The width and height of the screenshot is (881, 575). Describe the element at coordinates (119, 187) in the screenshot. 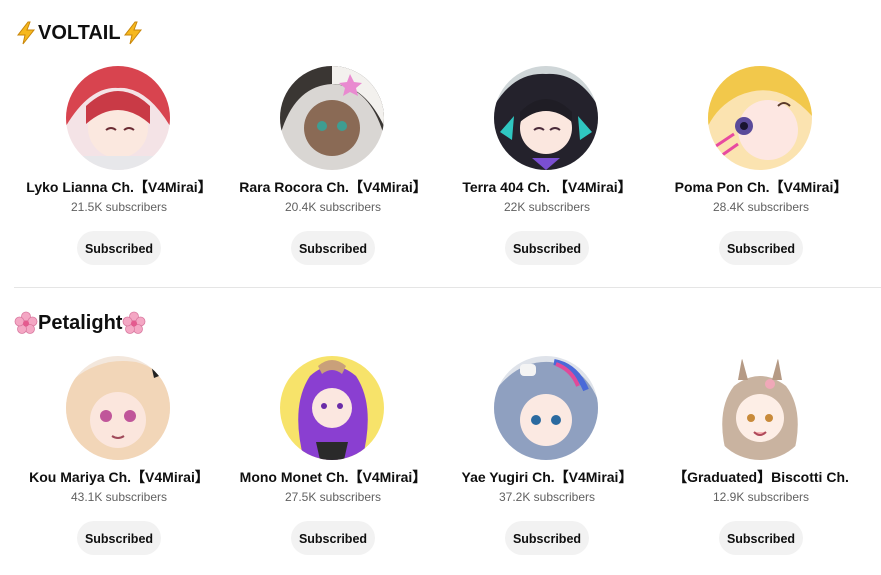

I see `channel-name: Lyko Lianna Ch.【V4Mirai】` at that location.